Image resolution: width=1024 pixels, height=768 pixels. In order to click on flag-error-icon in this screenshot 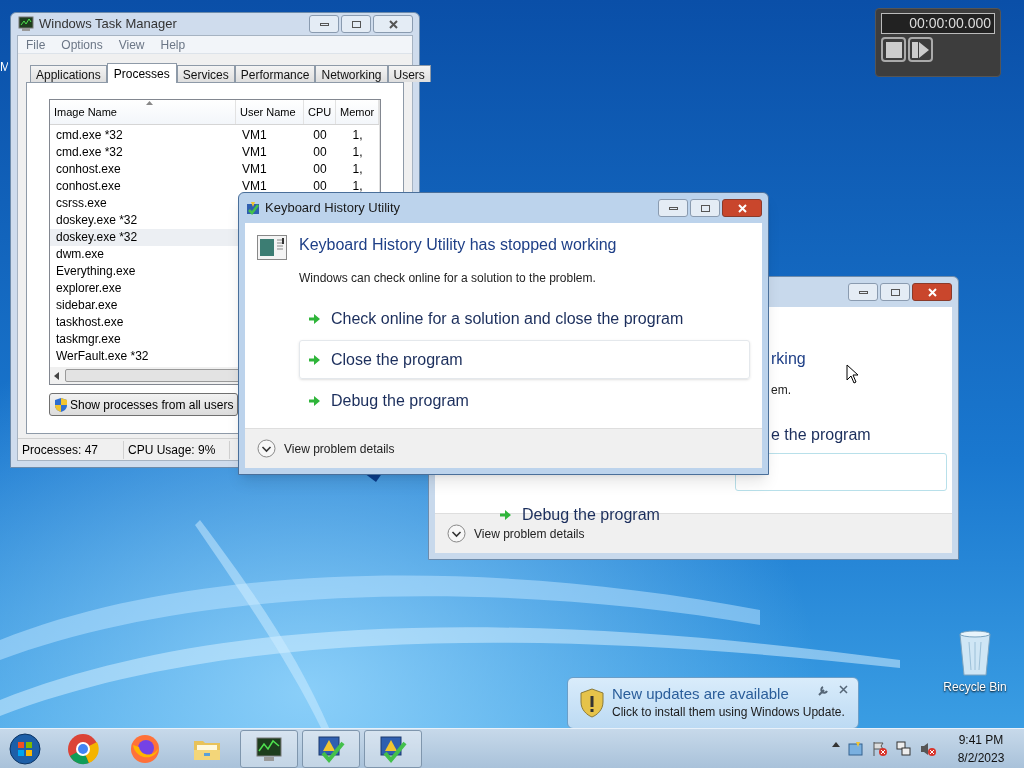, I will do `click(880, 748)`.